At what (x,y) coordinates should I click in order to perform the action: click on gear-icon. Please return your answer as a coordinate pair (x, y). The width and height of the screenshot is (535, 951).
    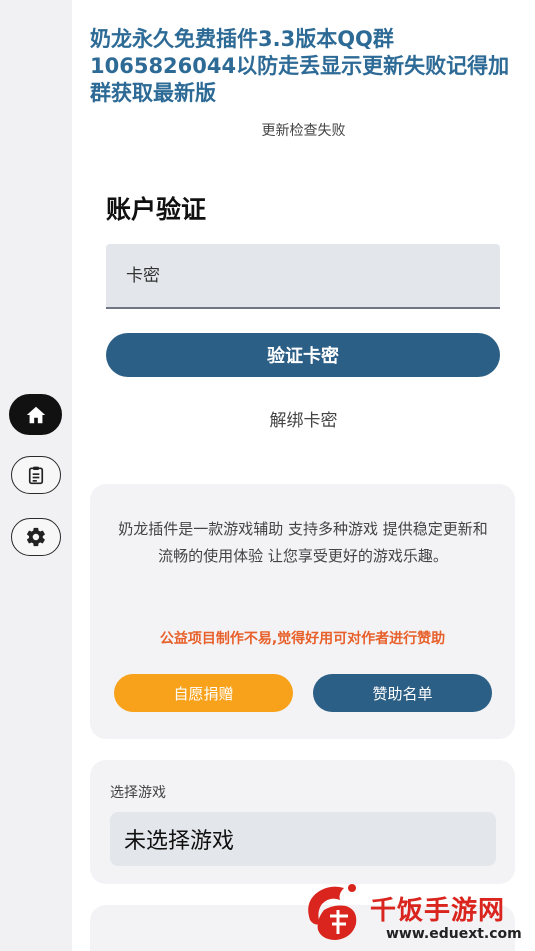
    Looking at the image, I should click on (35, 537).